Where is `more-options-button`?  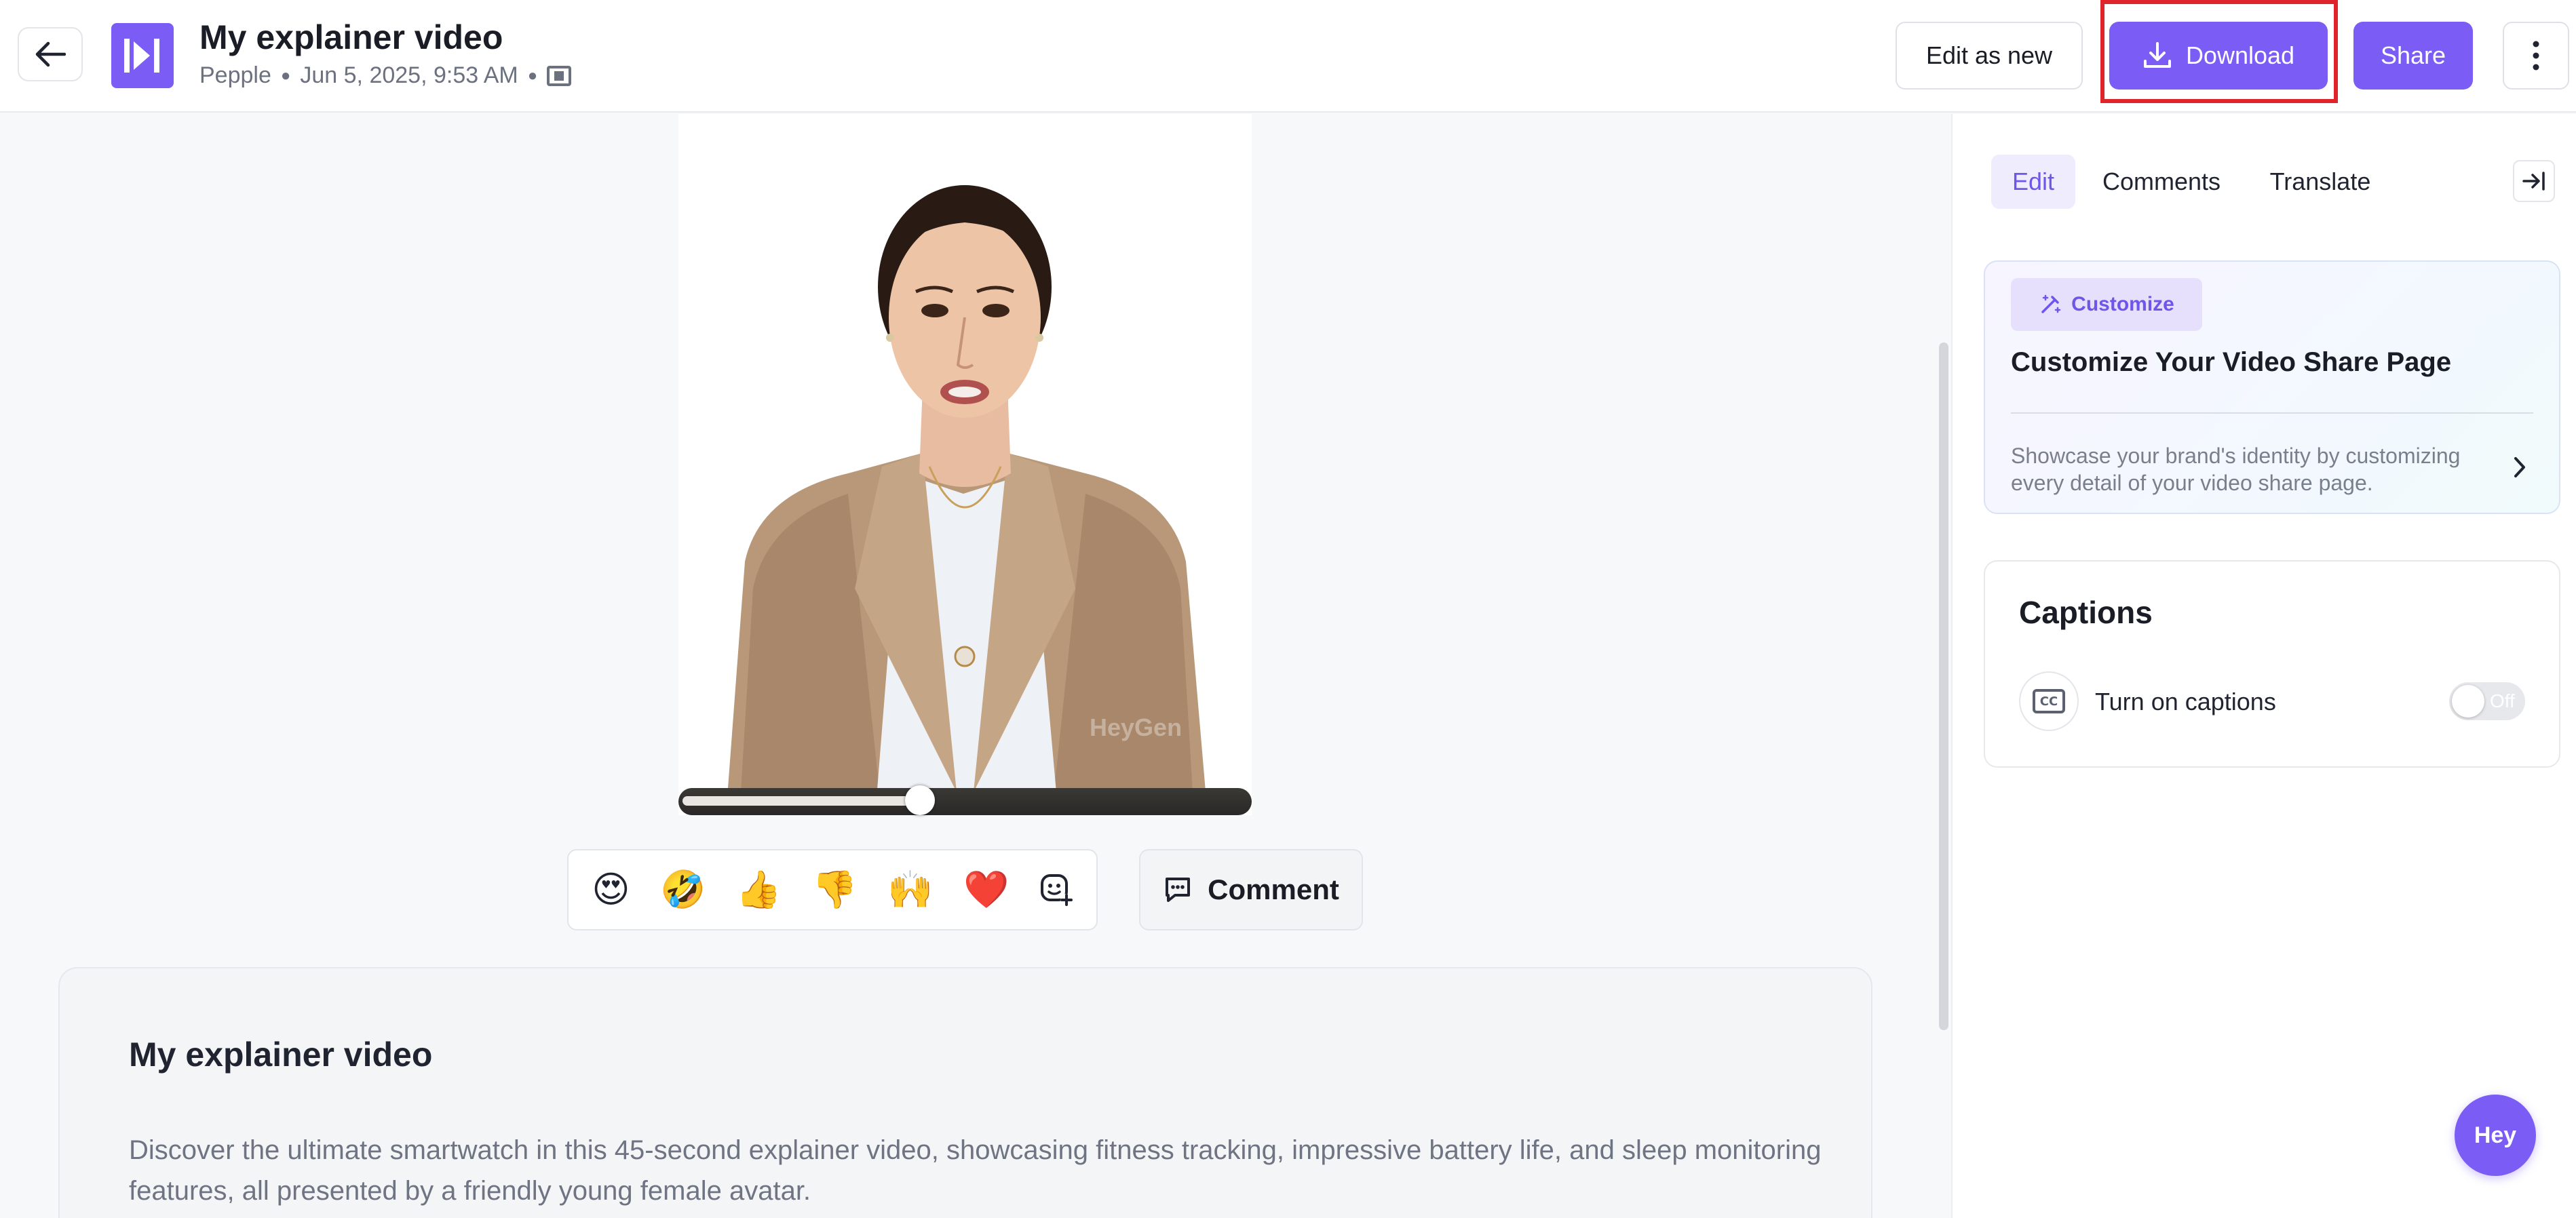
more-options-button is located at coordinates (2536, 56).